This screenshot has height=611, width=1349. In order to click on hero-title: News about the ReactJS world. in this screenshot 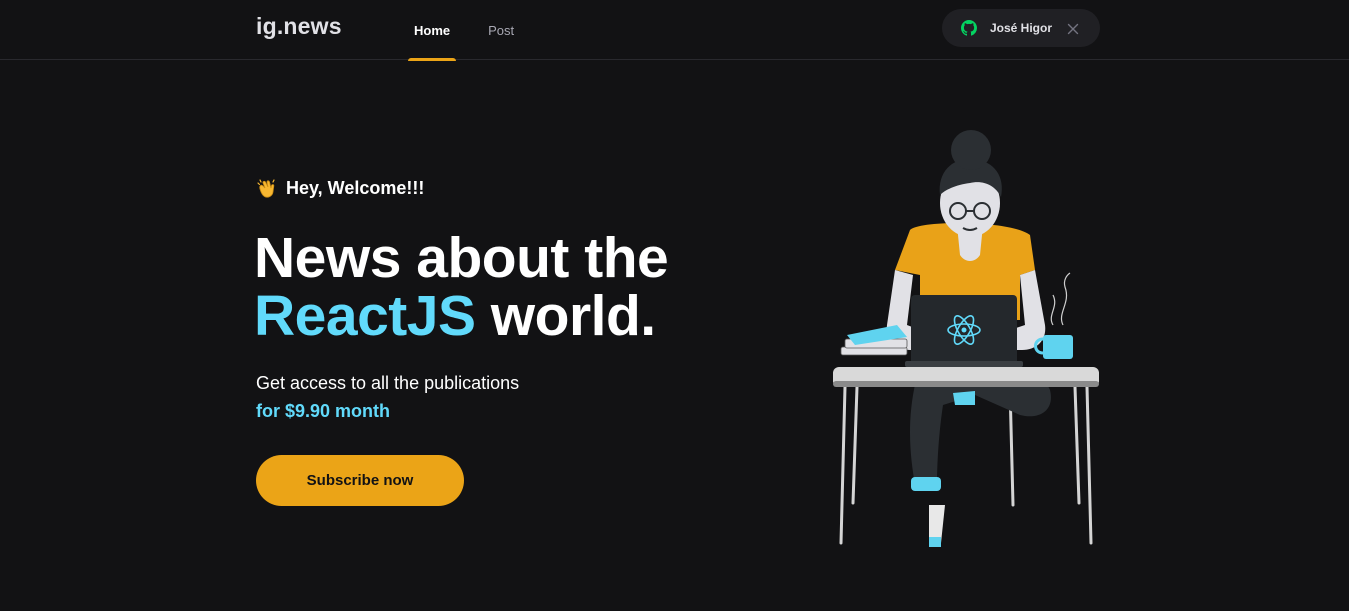, I will do `click(461, 287)`.